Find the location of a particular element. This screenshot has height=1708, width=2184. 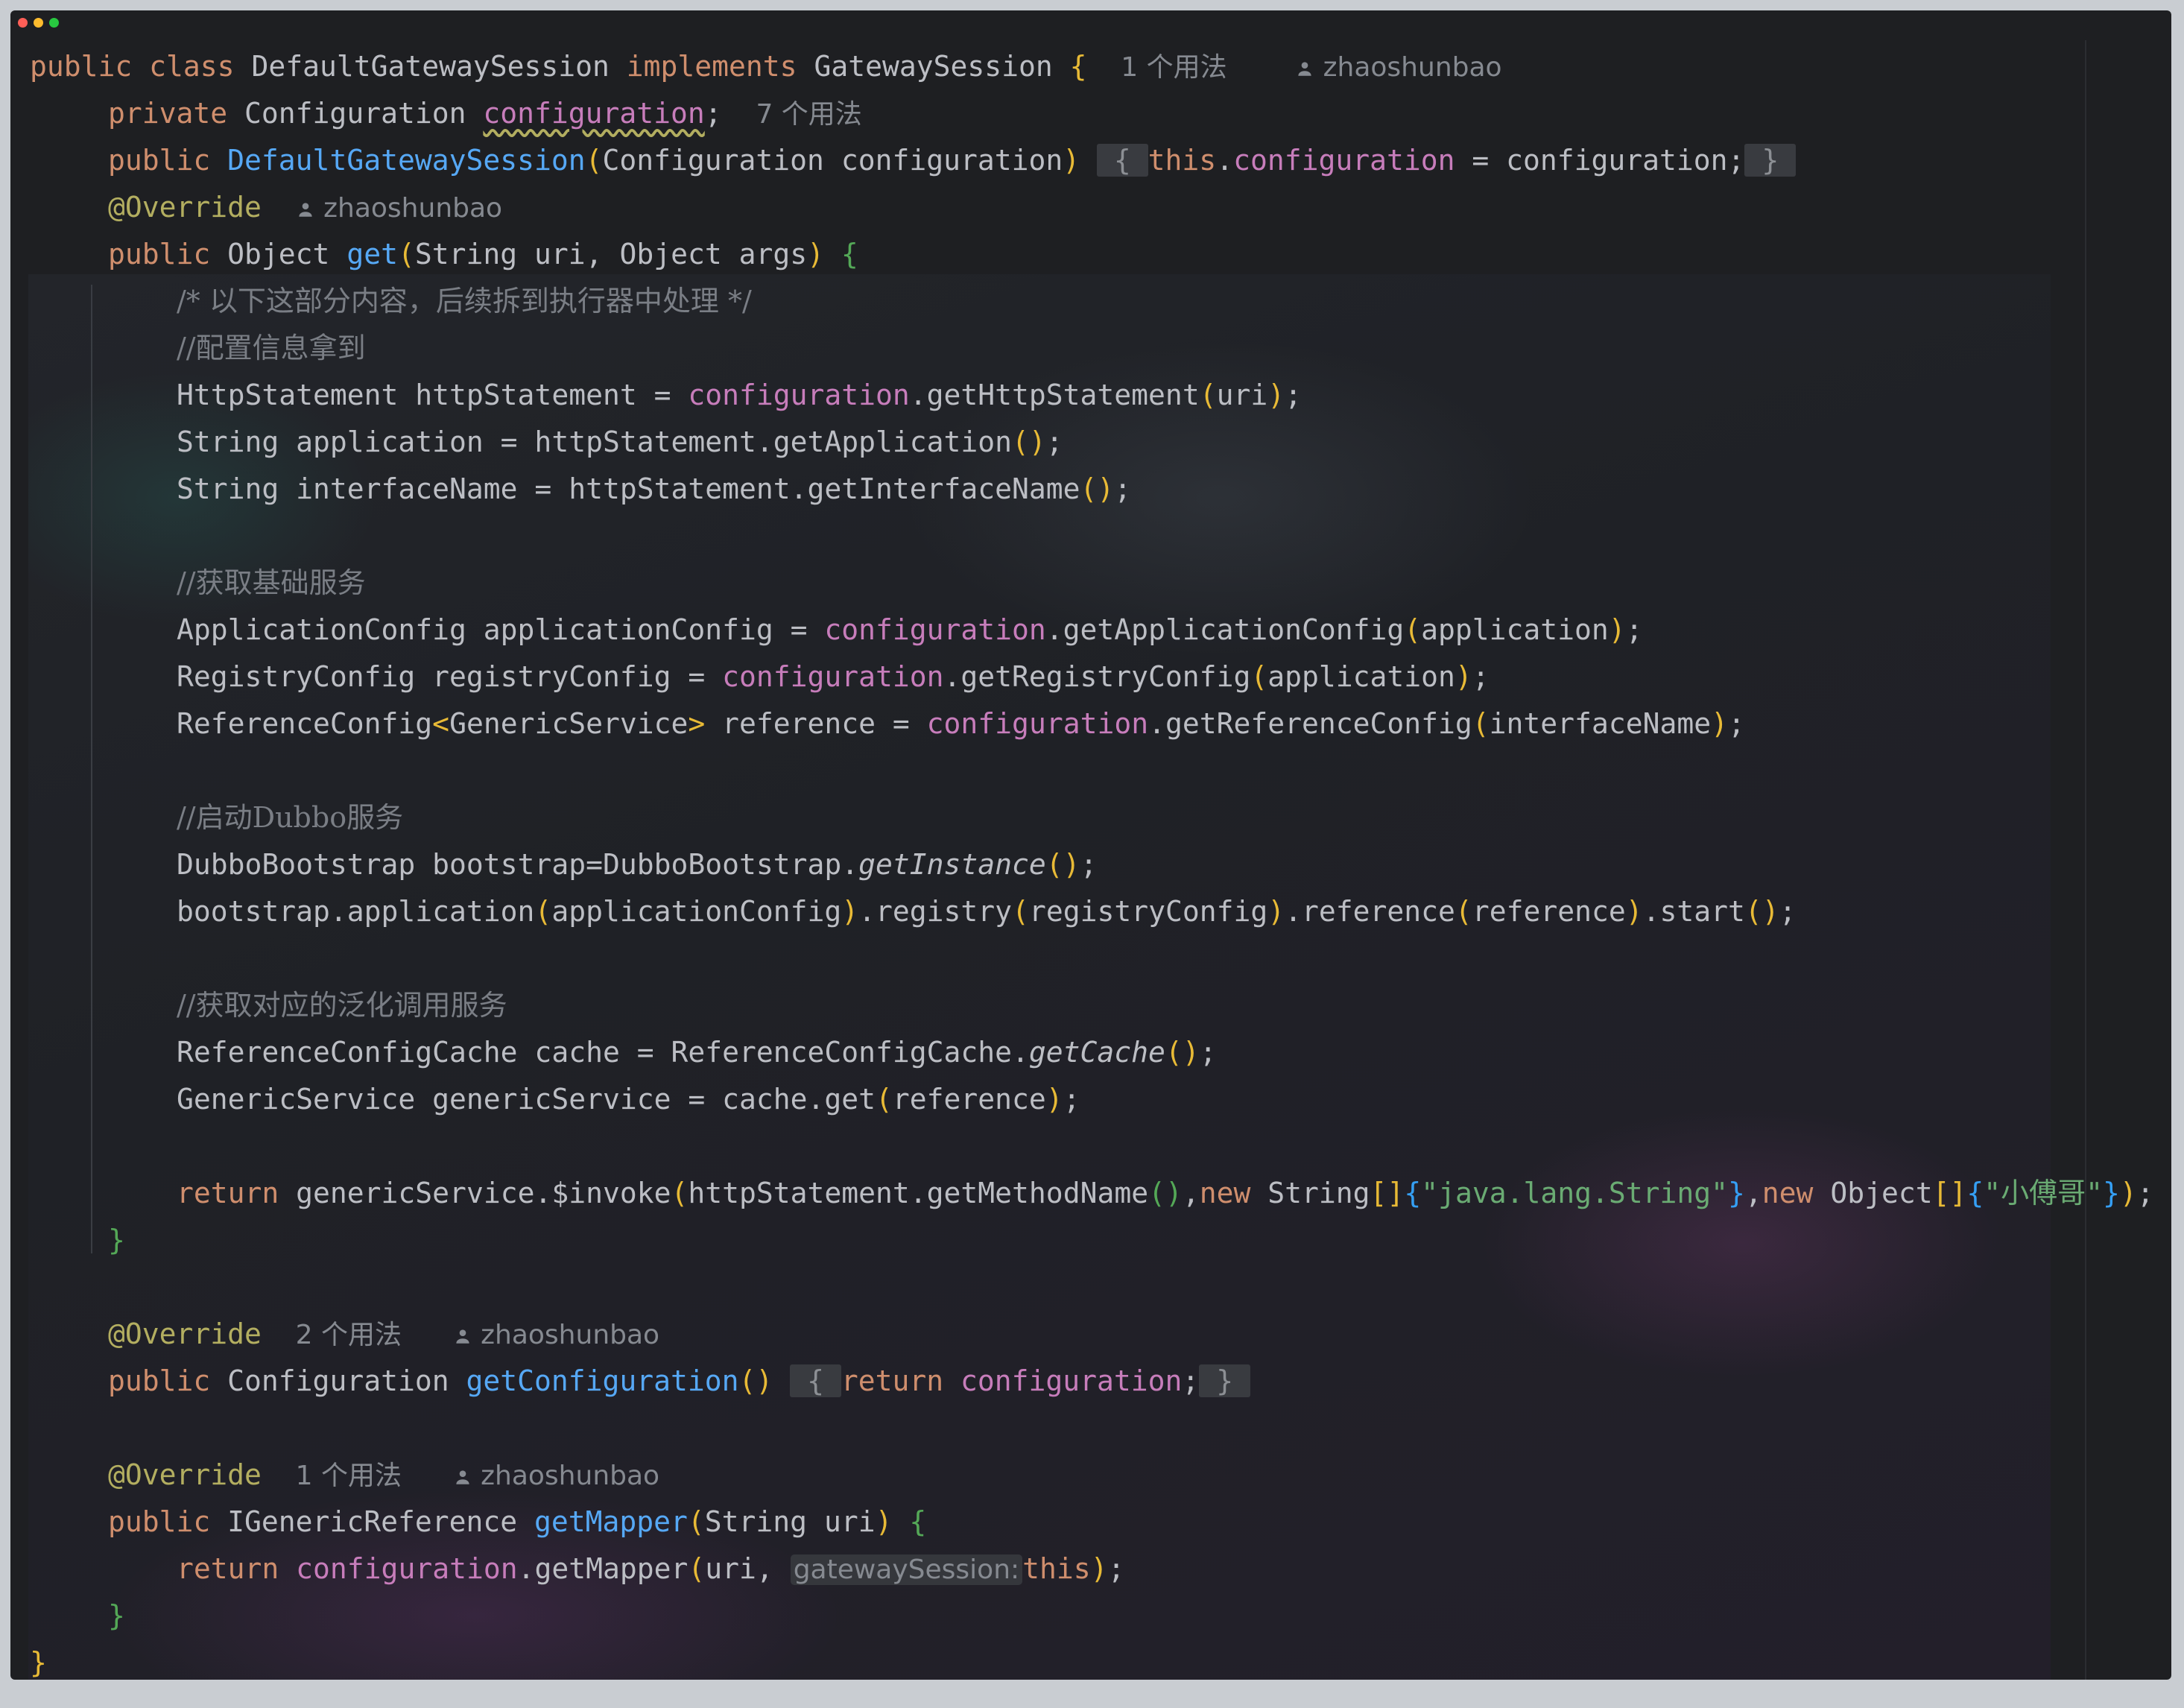

method-name: getConfiguration is located at coordinates (602, 1380).